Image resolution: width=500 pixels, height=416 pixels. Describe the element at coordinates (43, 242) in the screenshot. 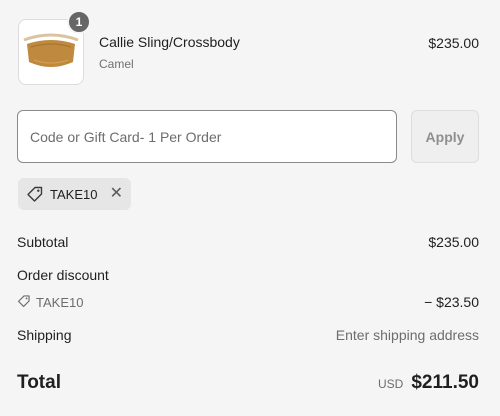

I see `subtotal-label: Subtotal` at that location.